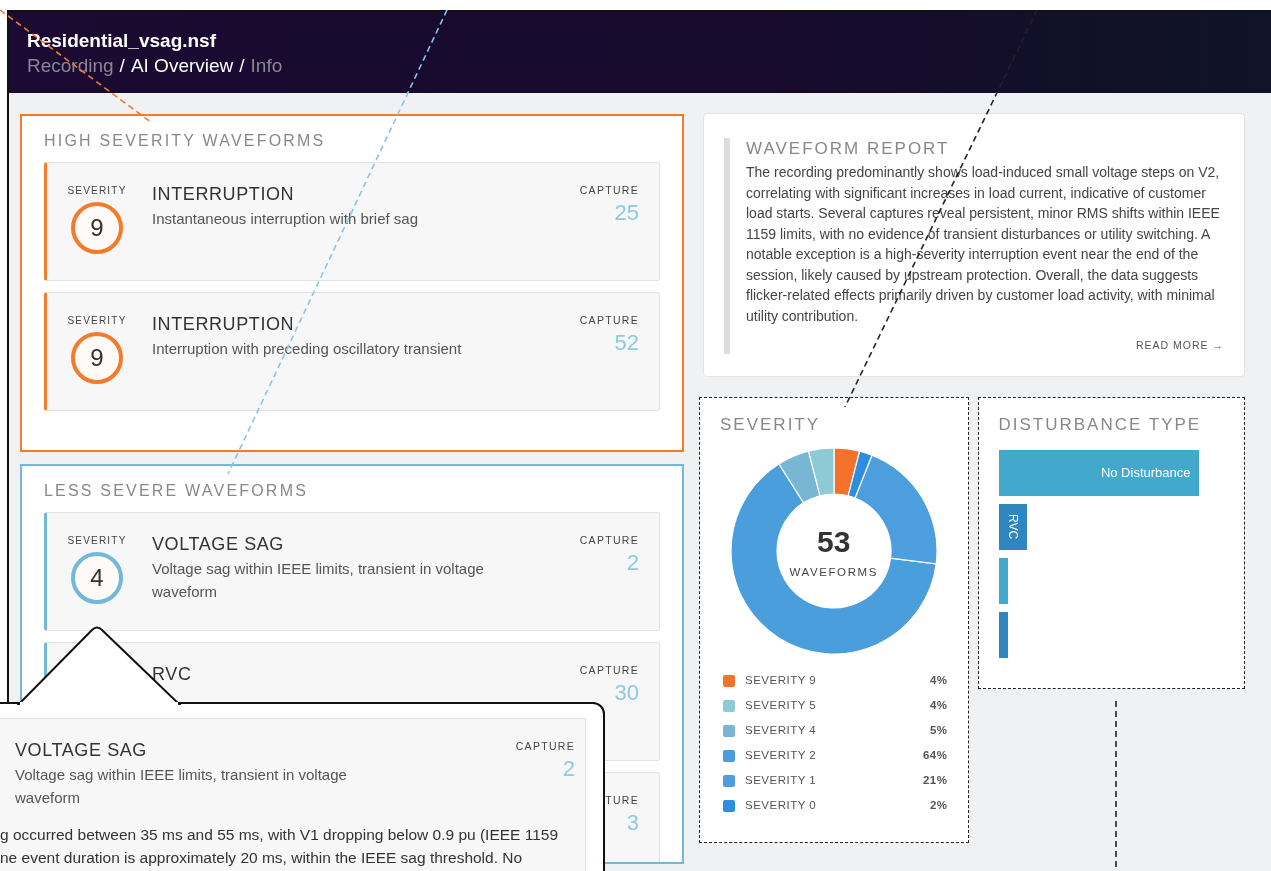 The width and height of the screenshot is (1271, 871). I want to click on waveform-card: SEVERITY 4 VOLTAGE SAG Voltage sag within IEEE limits, transient in voltage waveform CAPTURE 2, so click(352, 571).